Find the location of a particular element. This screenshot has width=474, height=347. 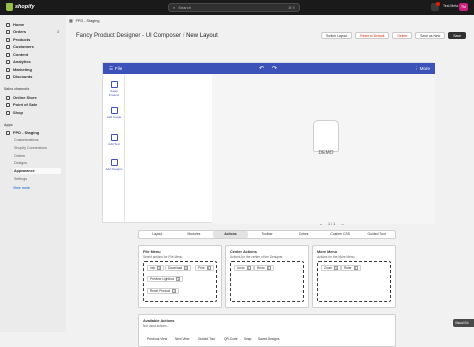

available-action-chip: Guided Tour is located at coordinates (206, 338).